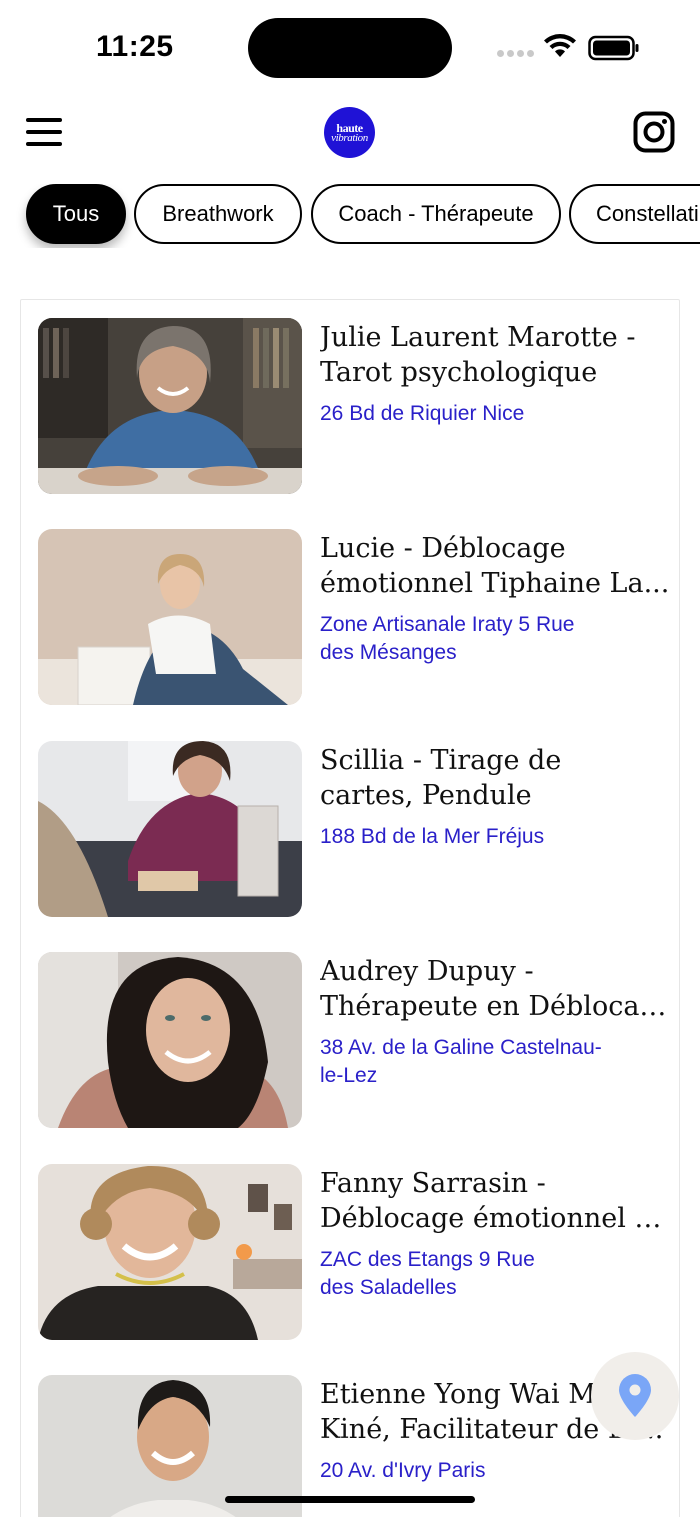 This screenshot has width=700, height=1517. What do you see at coordinates (560, 45) in the screenshot?
I see `wifi-icon` at bounding box center [560, 45].